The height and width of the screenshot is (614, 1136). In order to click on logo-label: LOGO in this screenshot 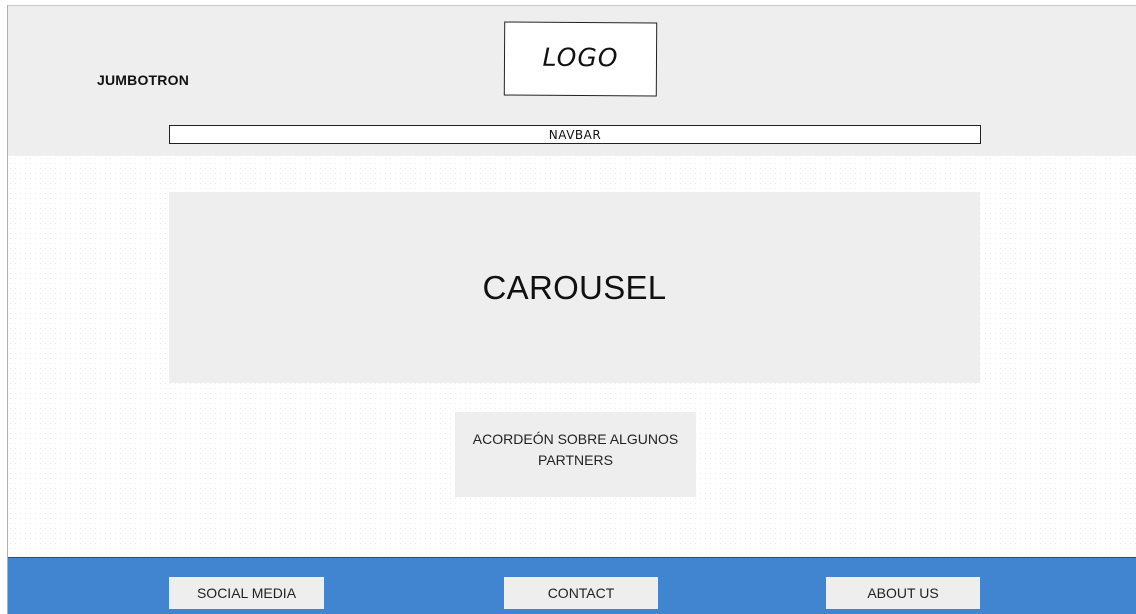, I will do `click(580, 57)`.